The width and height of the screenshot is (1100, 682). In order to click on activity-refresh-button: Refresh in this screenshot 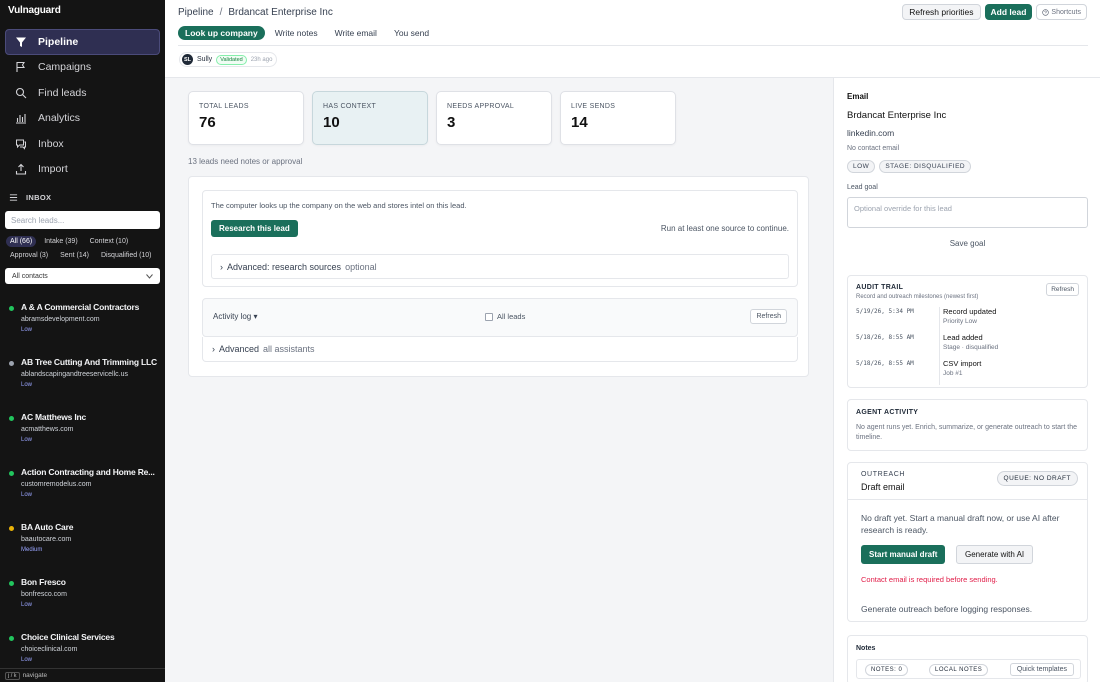, I will do `click(768, 316)`.